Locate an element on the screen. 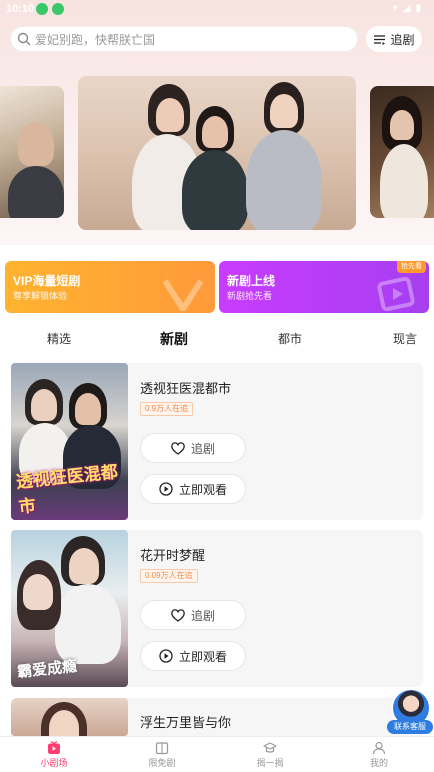  drama-poster: 霸爱成瘾 is located at coordinates (69, 608).